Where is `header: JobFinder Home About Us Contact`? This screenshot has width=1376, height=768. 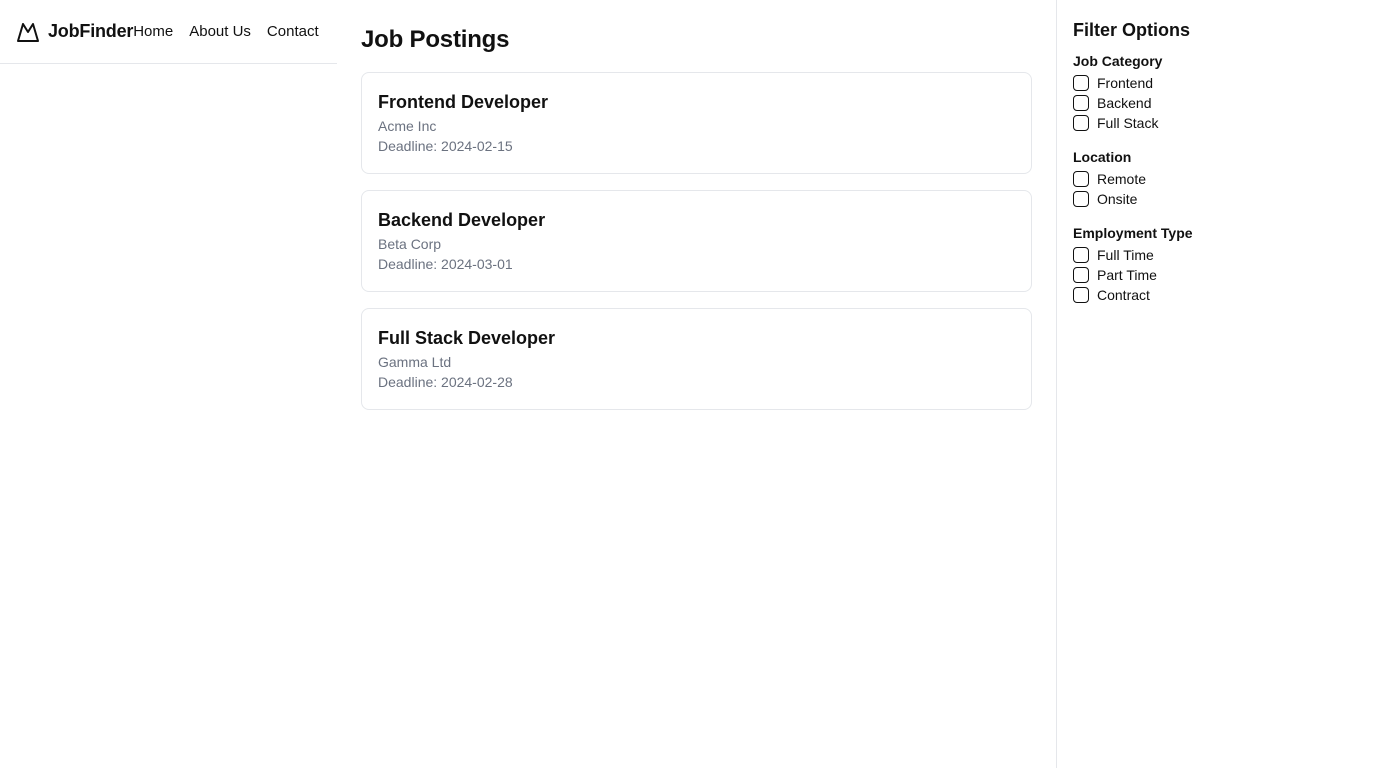
header: JobFinder Home About Us Contact is located at coordinates (168, 32).